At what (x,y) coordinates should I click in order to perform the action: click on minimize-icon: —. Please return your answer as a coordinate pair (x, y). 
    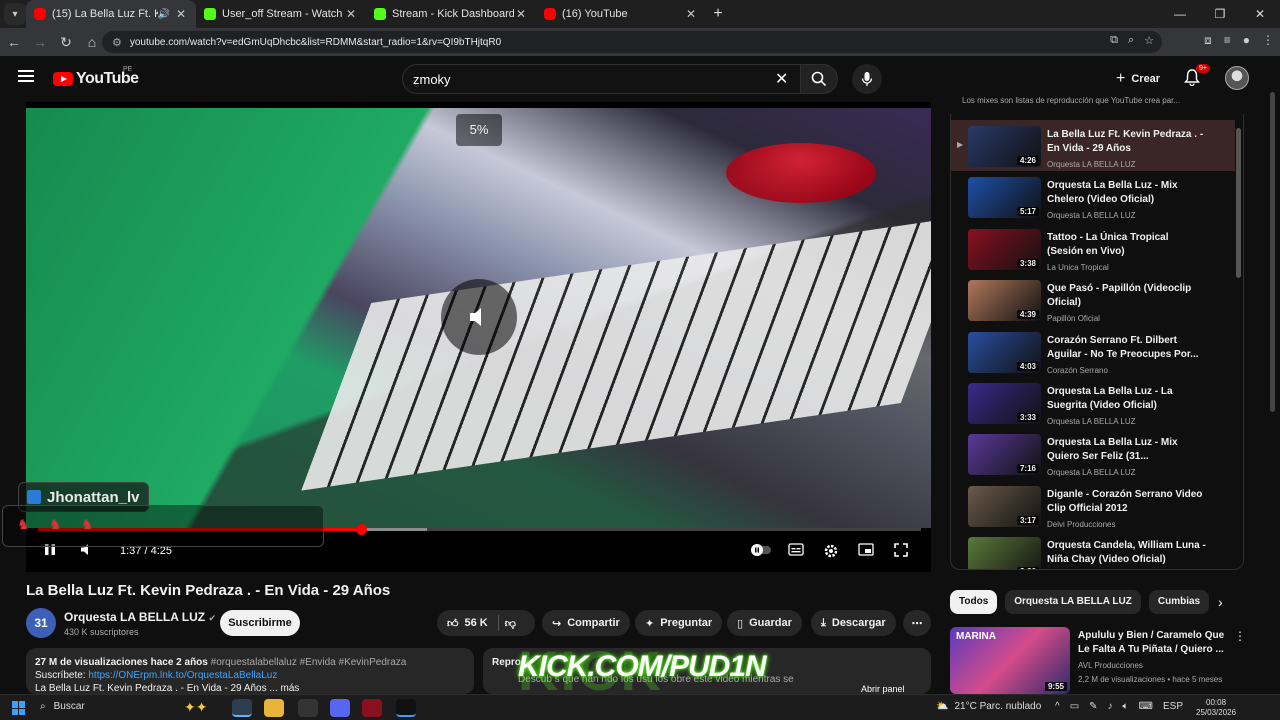
    Looking at the image, I should click on (1180, 14).